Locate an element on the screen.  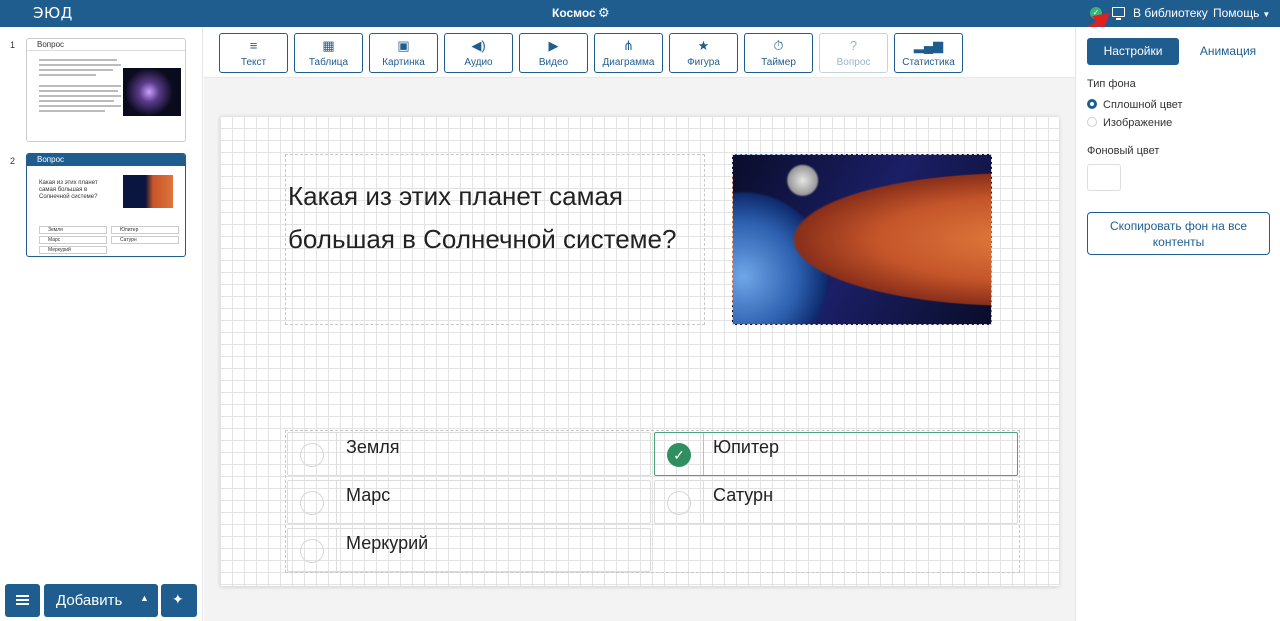
answer-label: Юпитер is located at coordinates (746, 447).